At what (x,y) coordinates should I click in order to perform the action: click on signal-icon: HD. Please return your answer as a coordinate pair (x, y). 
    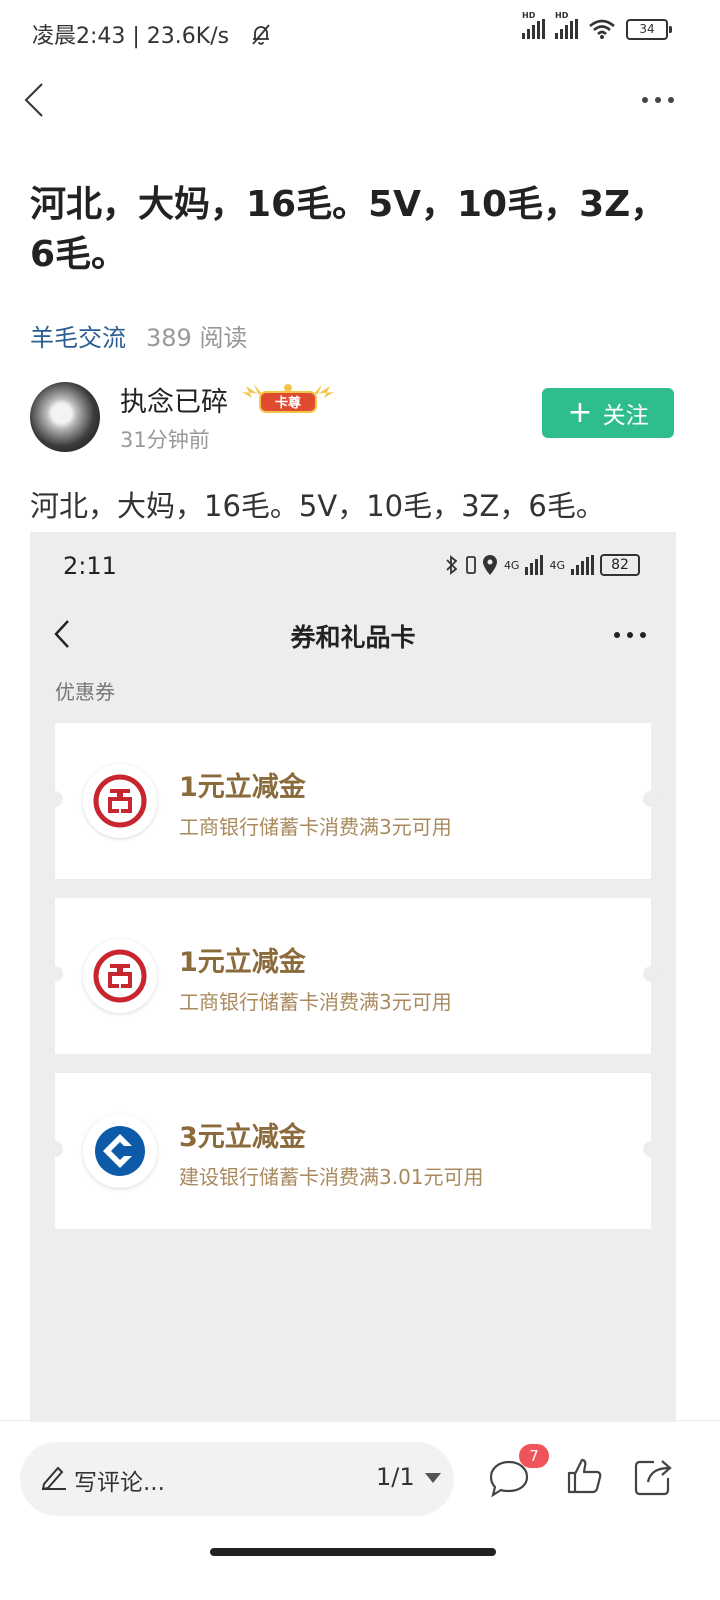
    Looking at the image, I should click on (533, 25).